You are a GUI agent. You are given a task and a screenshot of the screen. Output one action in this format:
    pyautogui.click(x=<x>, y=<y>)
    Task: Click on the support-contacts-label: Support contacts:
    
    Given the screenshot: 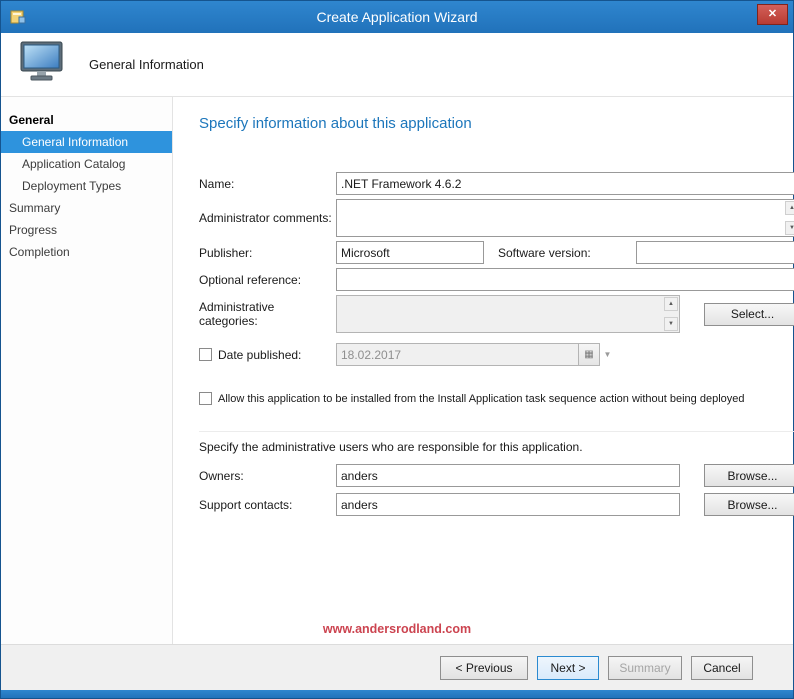 What is the action you would take?
    pyautogui.click(x=246, y=504)
    